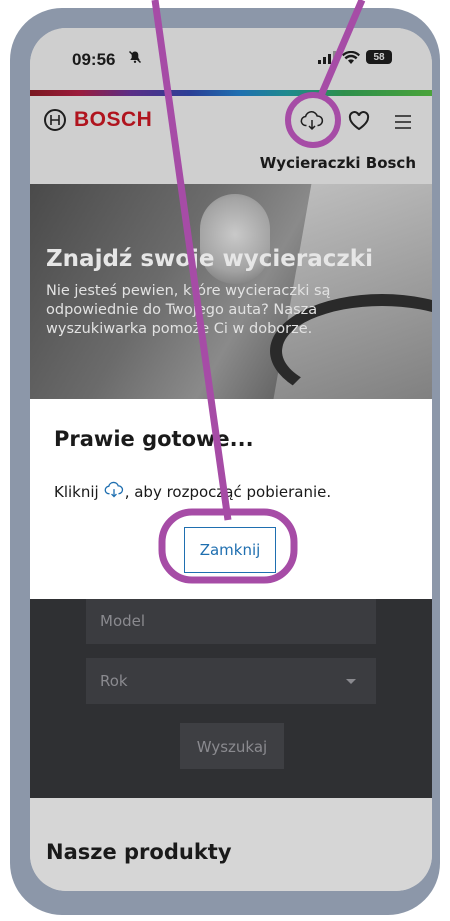 This screenshot has height=921, width=450. Describe the element at coordinates (231, 681) in the screenshot. I see `year-select: Rok` at that location.